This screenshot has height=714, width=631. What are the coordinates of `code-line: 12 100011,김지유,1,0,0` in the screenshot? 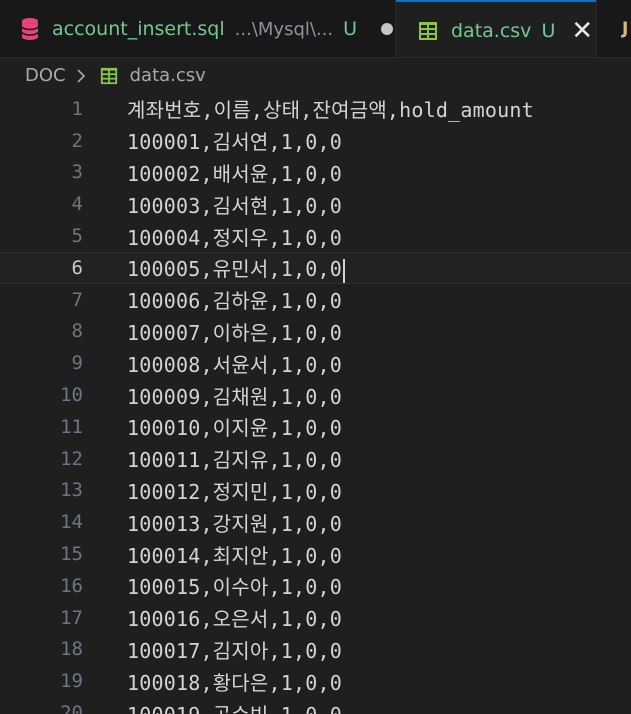 It's located at (315, 459).